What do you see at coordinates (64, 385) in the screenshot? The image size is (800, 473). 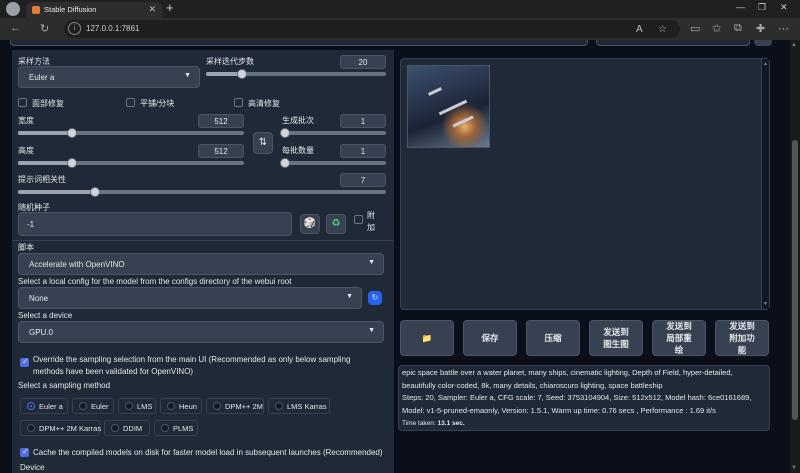 I see `sampling-method-label: Select a sampling method` at bounding box center [64, 385].